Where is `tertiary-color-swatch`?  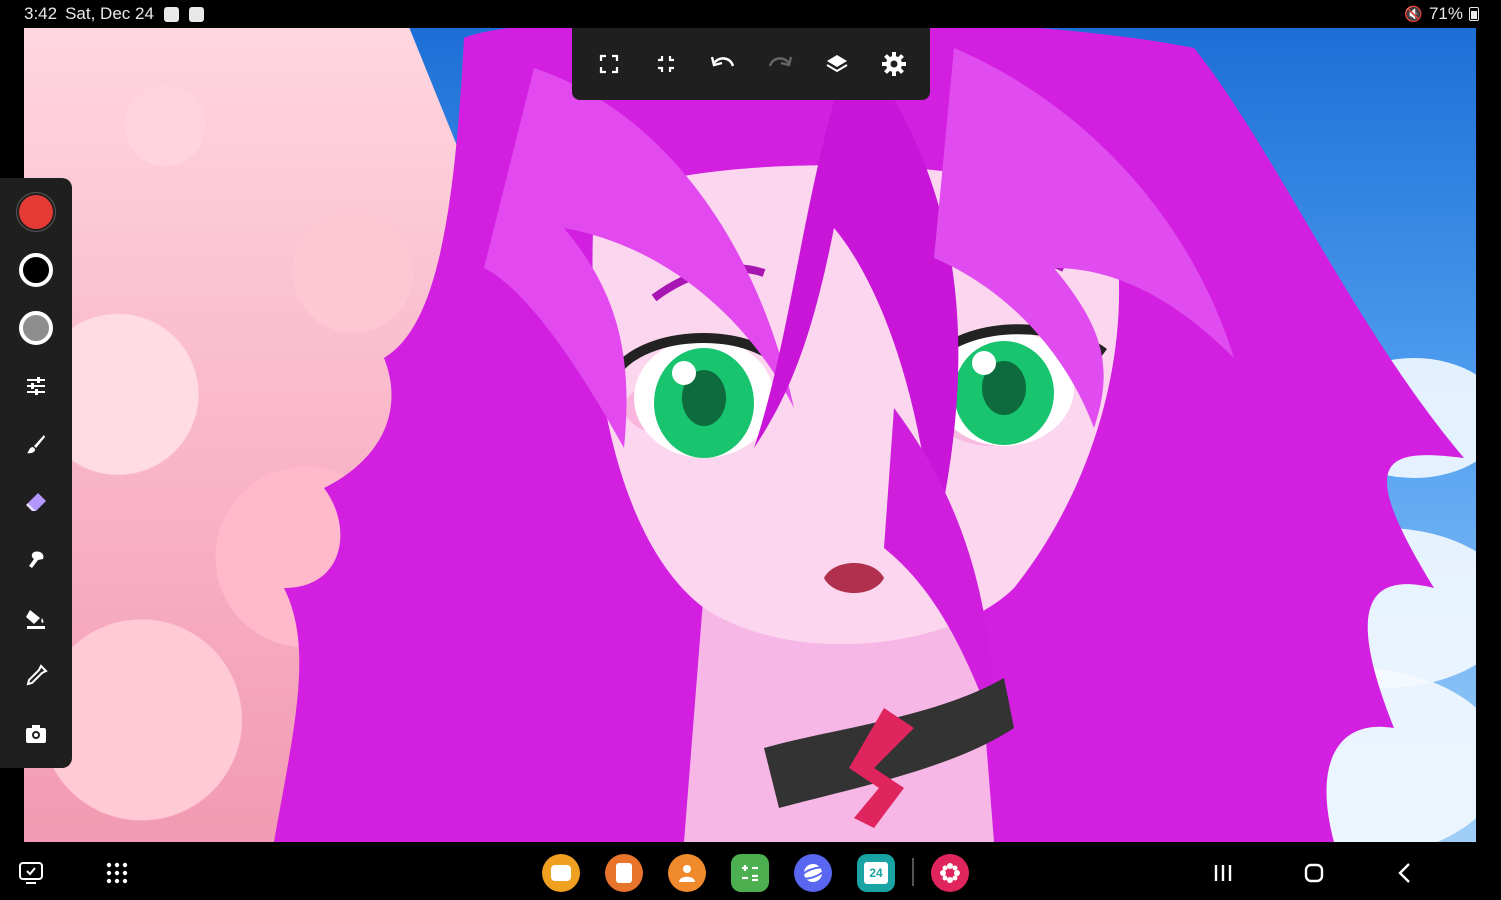 tertiary-color-swatch is located at coordinates (36, 328).